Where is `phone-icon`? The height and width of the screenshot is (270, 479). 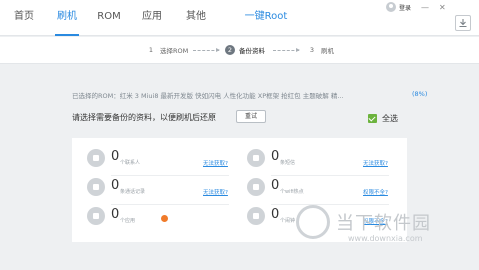 phone-icon is located at coordinates (96, 187).